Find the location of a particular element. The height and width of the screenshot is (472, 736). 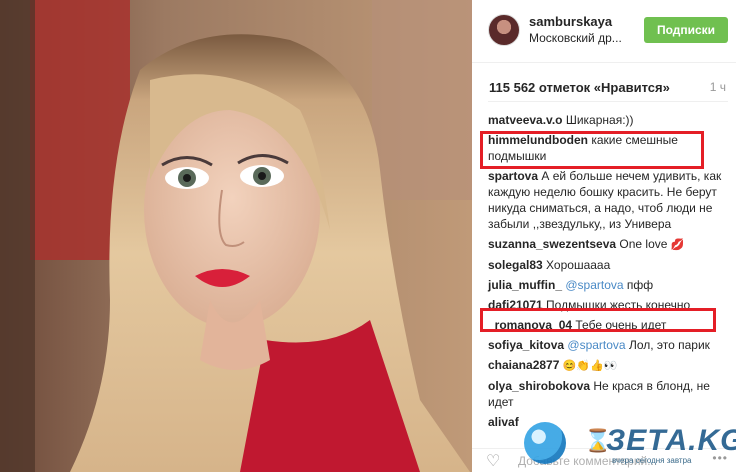

comment-item: sofiya_kitova @spartova Лол, это парик is located at coordinates (608, 345).